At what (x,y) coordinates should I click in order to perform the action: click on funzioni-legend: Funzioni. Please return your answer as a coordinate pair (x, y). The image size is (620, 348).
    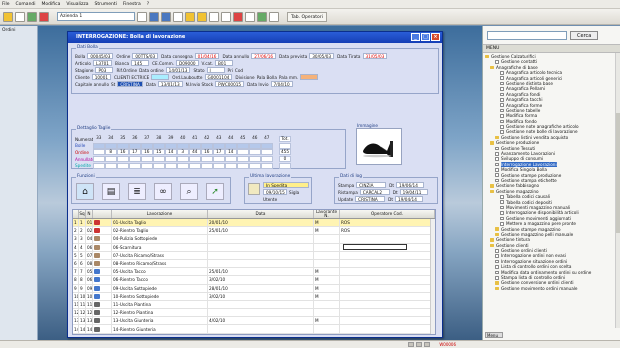
    Looking at the image, I should click on (86, 176).